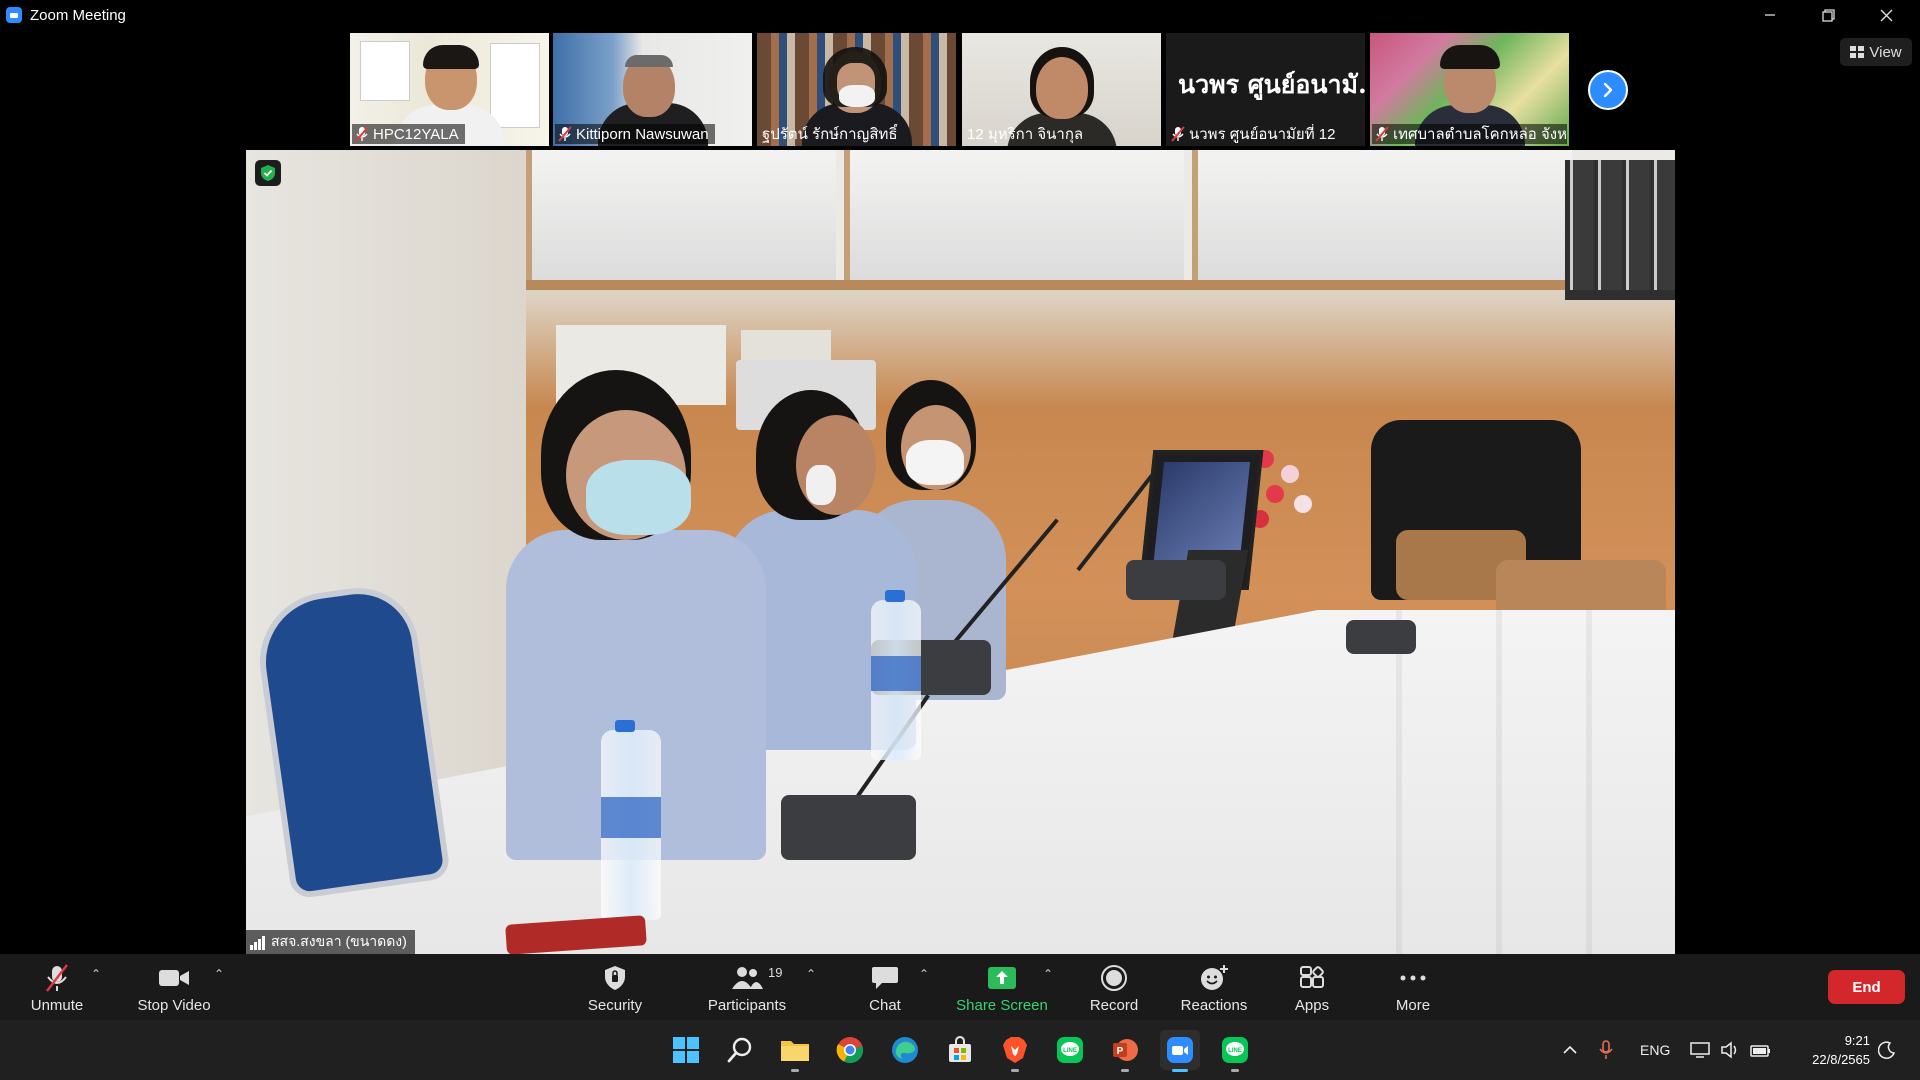  I want to click on edge-icon, so click(905, 1050).